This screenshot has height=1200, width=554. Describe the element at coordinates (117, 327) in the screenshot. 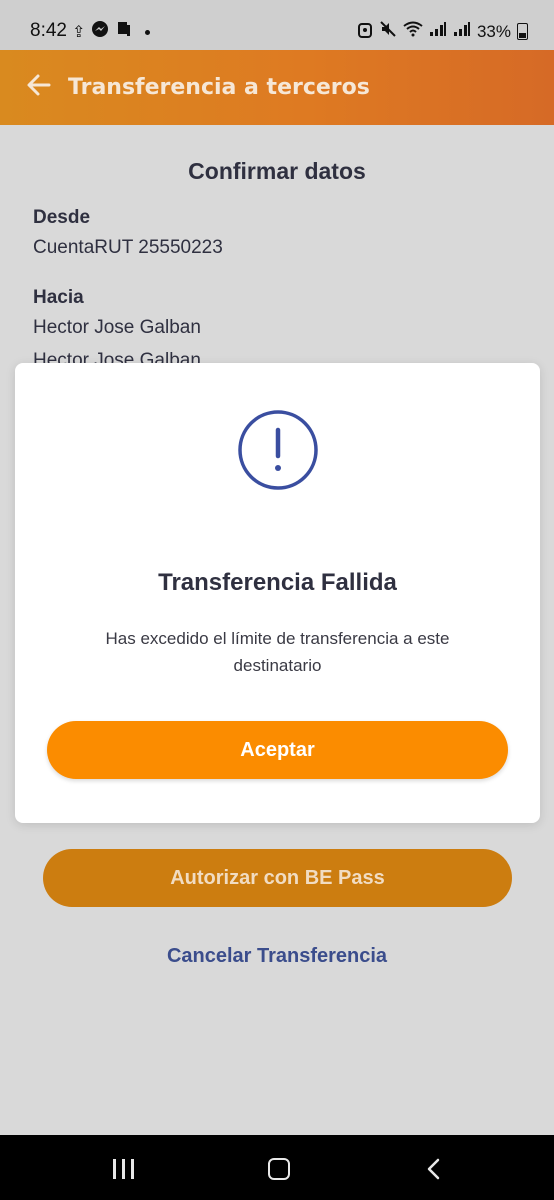

I see `to-name: Hector Jose Galban` at that location.